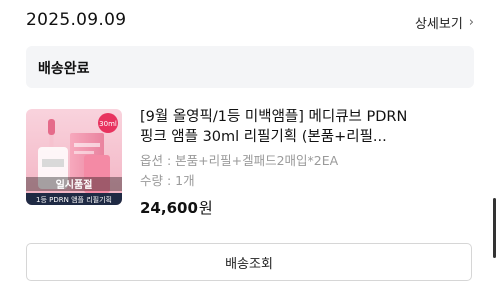  What do you see at coordinates (274, 117) in the screenshot?
I see `product-name-line1: [9월 올영픽/1등 미백앰플] 메디큐브 PDRN` at bounding box center [274, 117].